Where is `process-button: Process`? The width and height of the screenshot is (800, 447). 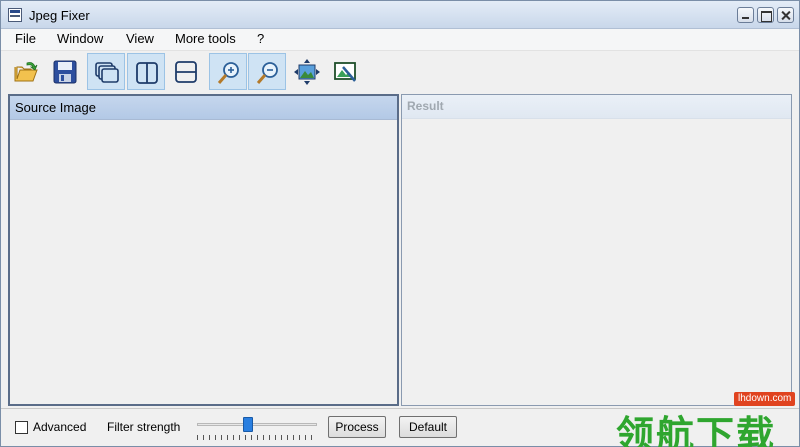 process-button: Process is located at coordinates (357, 427).